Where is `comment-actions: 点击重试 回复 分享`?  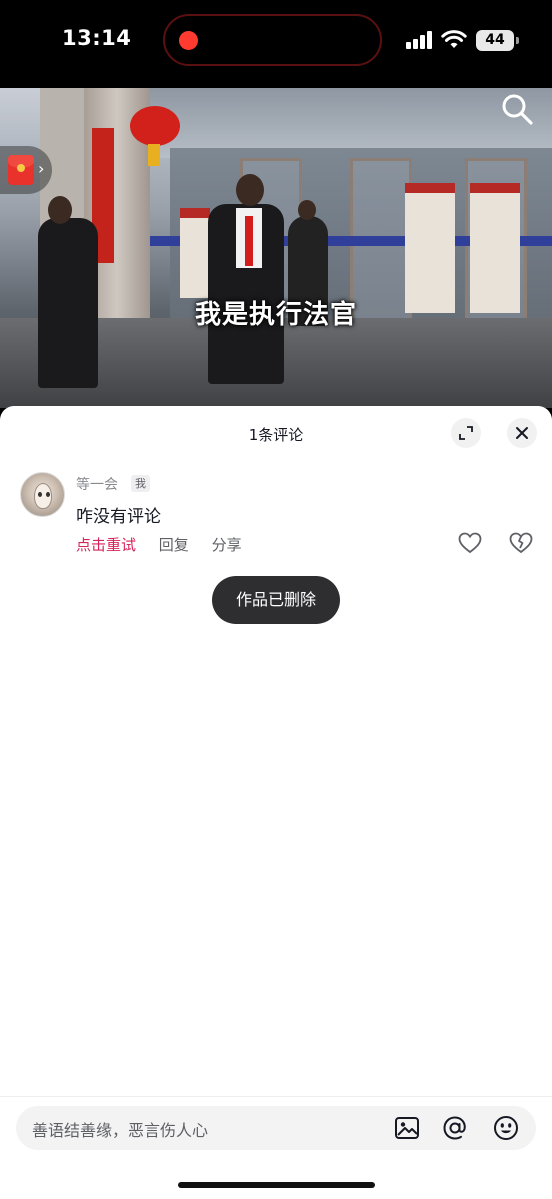
comment-actions: 点击重试 回复 分享 is located at coordinates (168, 544).